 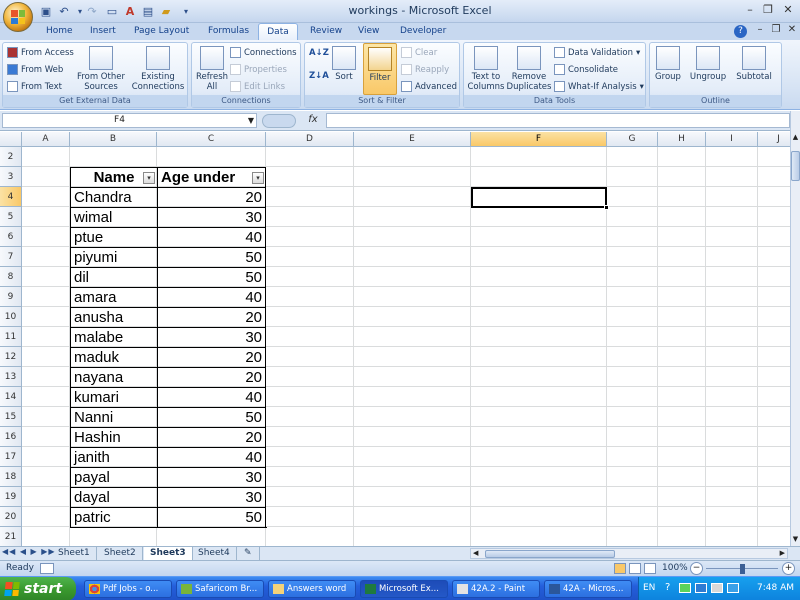 I want to click on group-button: Group, so click(x=668, y=64).